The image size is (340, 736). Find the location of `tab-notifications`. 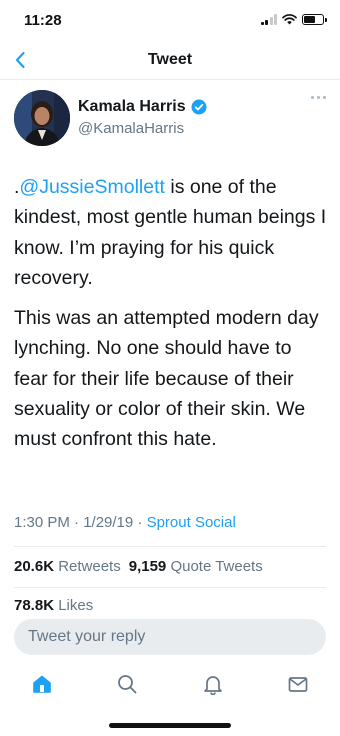

tab-notifications is located at coordinates (213, 684).